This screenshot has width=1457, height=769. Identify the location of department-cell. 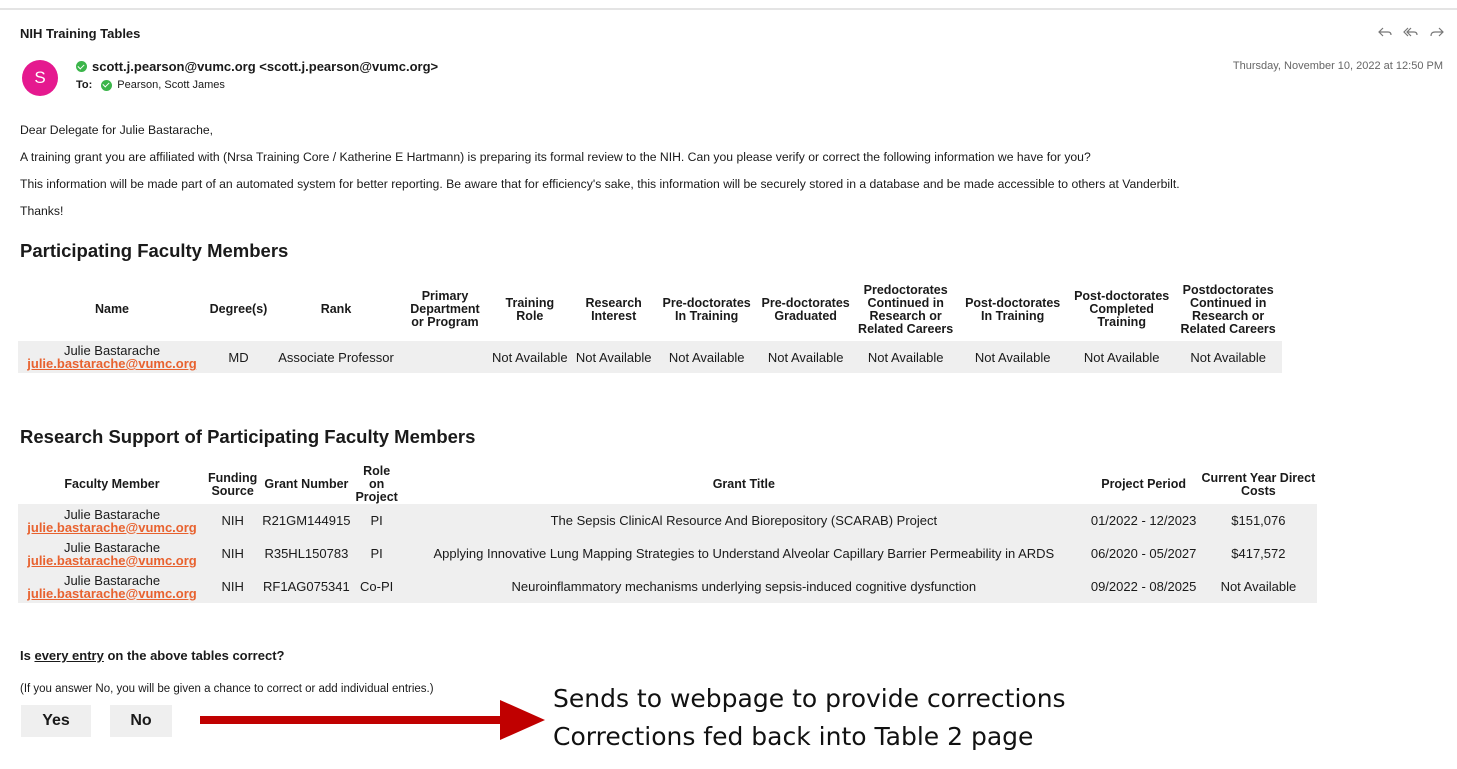
(445, 357).